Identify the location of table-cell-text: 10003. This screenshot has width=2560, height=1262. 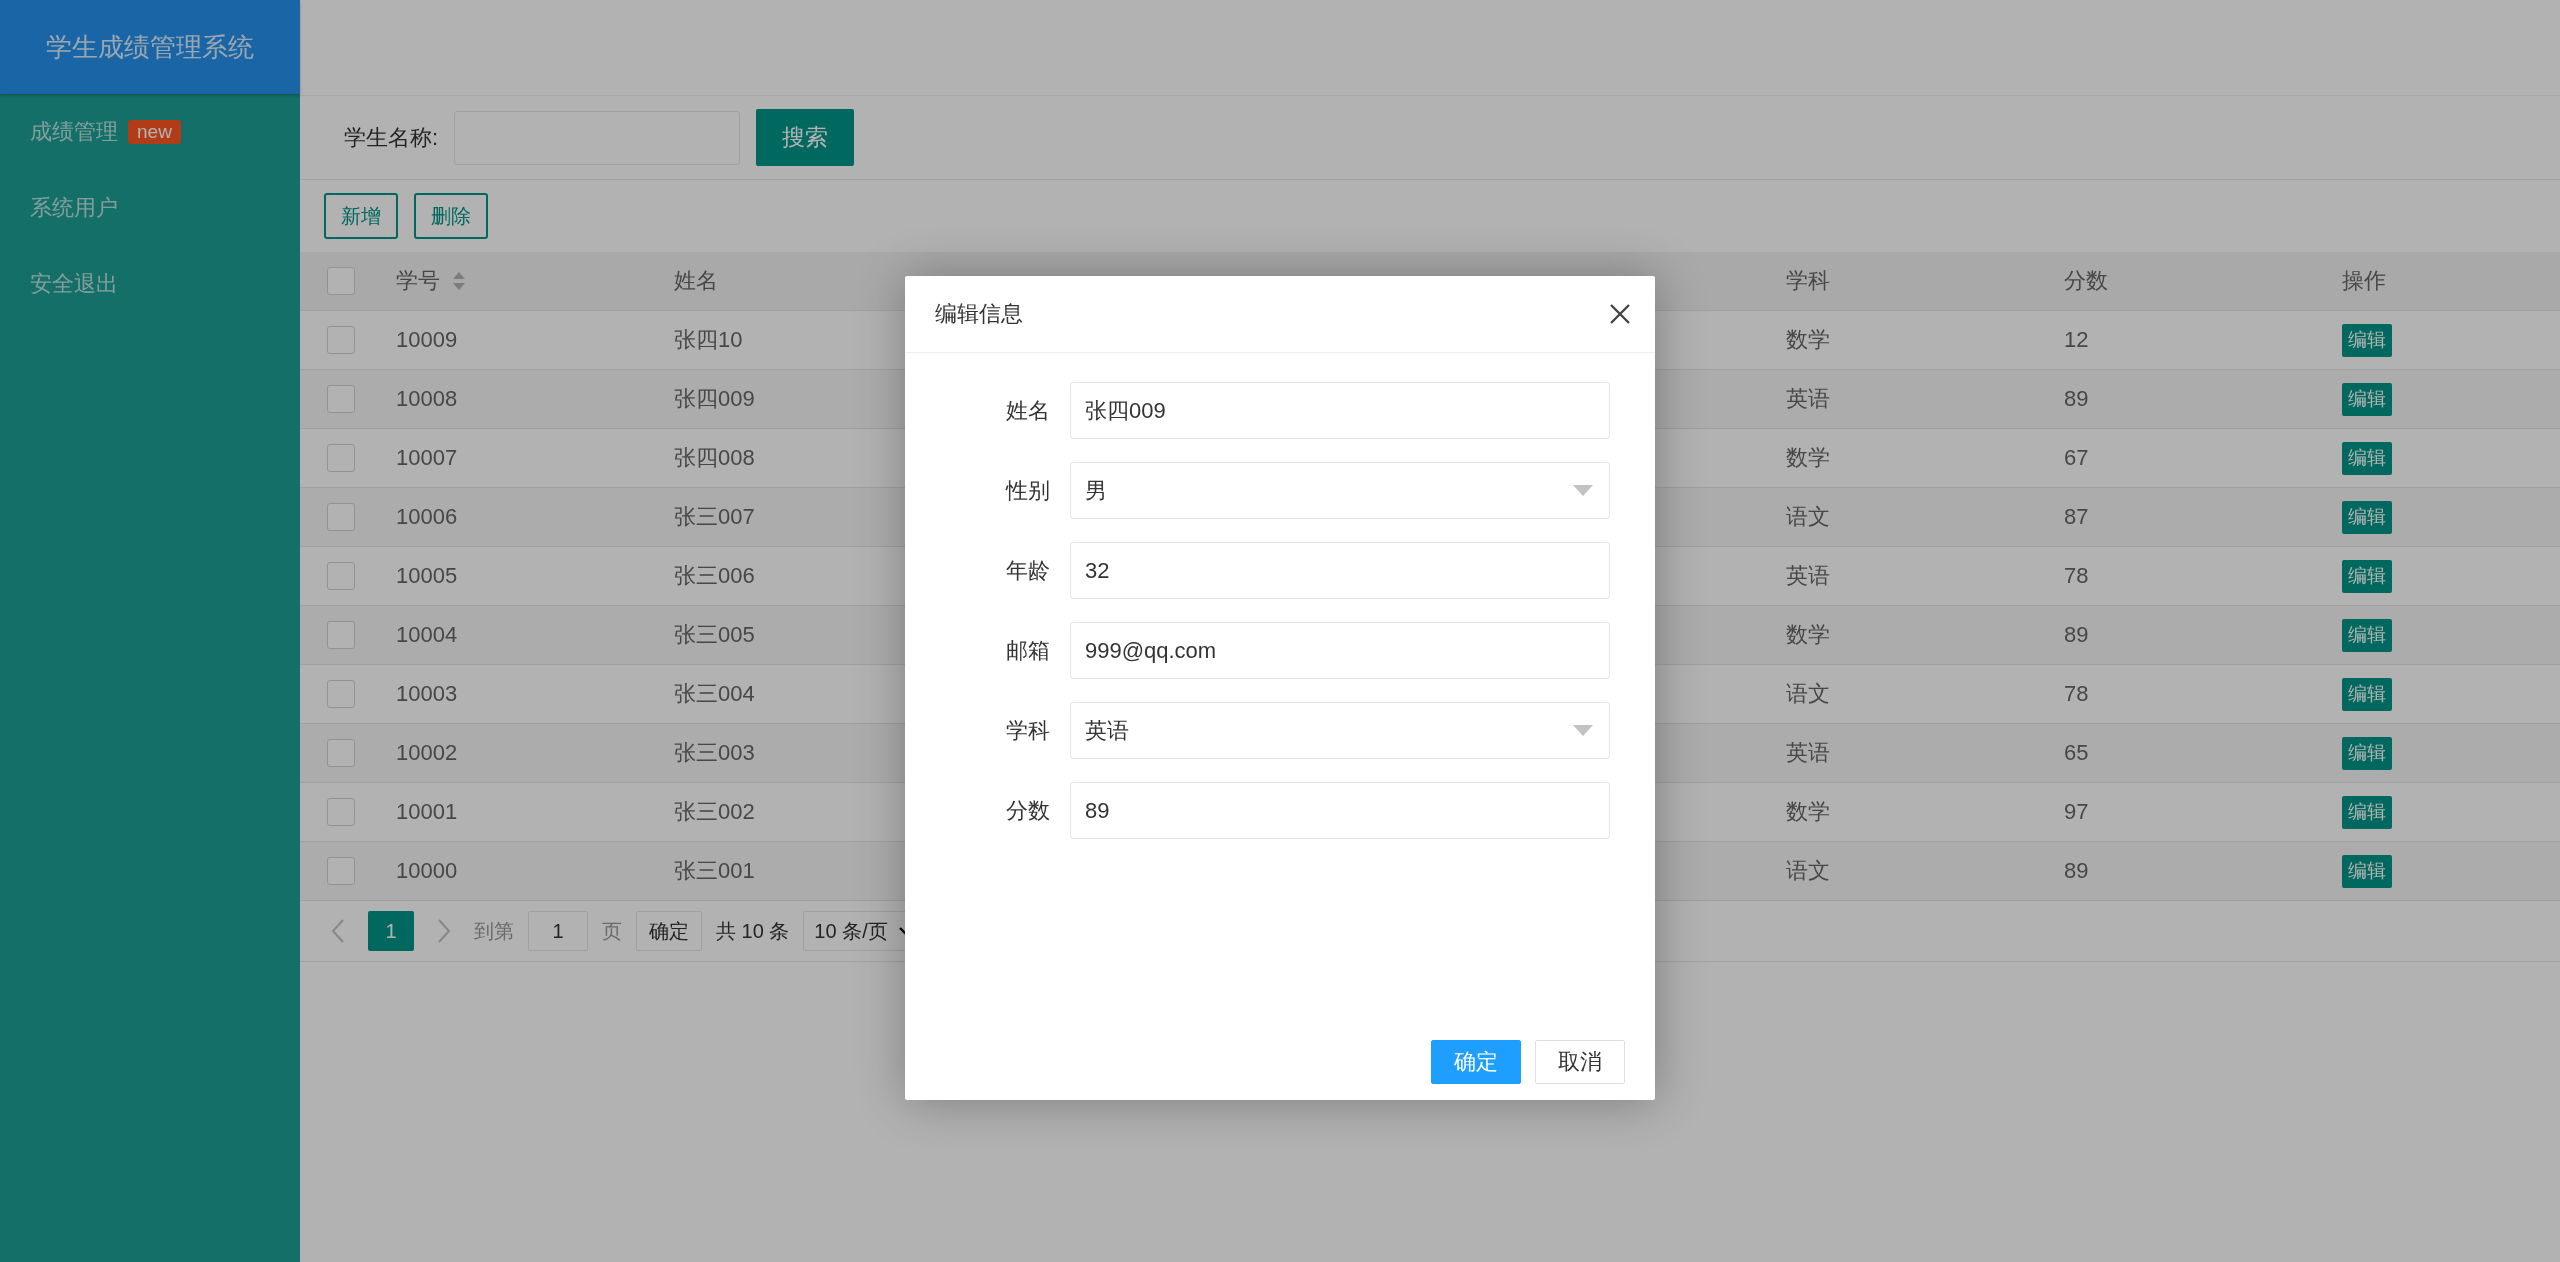
(427, 694).